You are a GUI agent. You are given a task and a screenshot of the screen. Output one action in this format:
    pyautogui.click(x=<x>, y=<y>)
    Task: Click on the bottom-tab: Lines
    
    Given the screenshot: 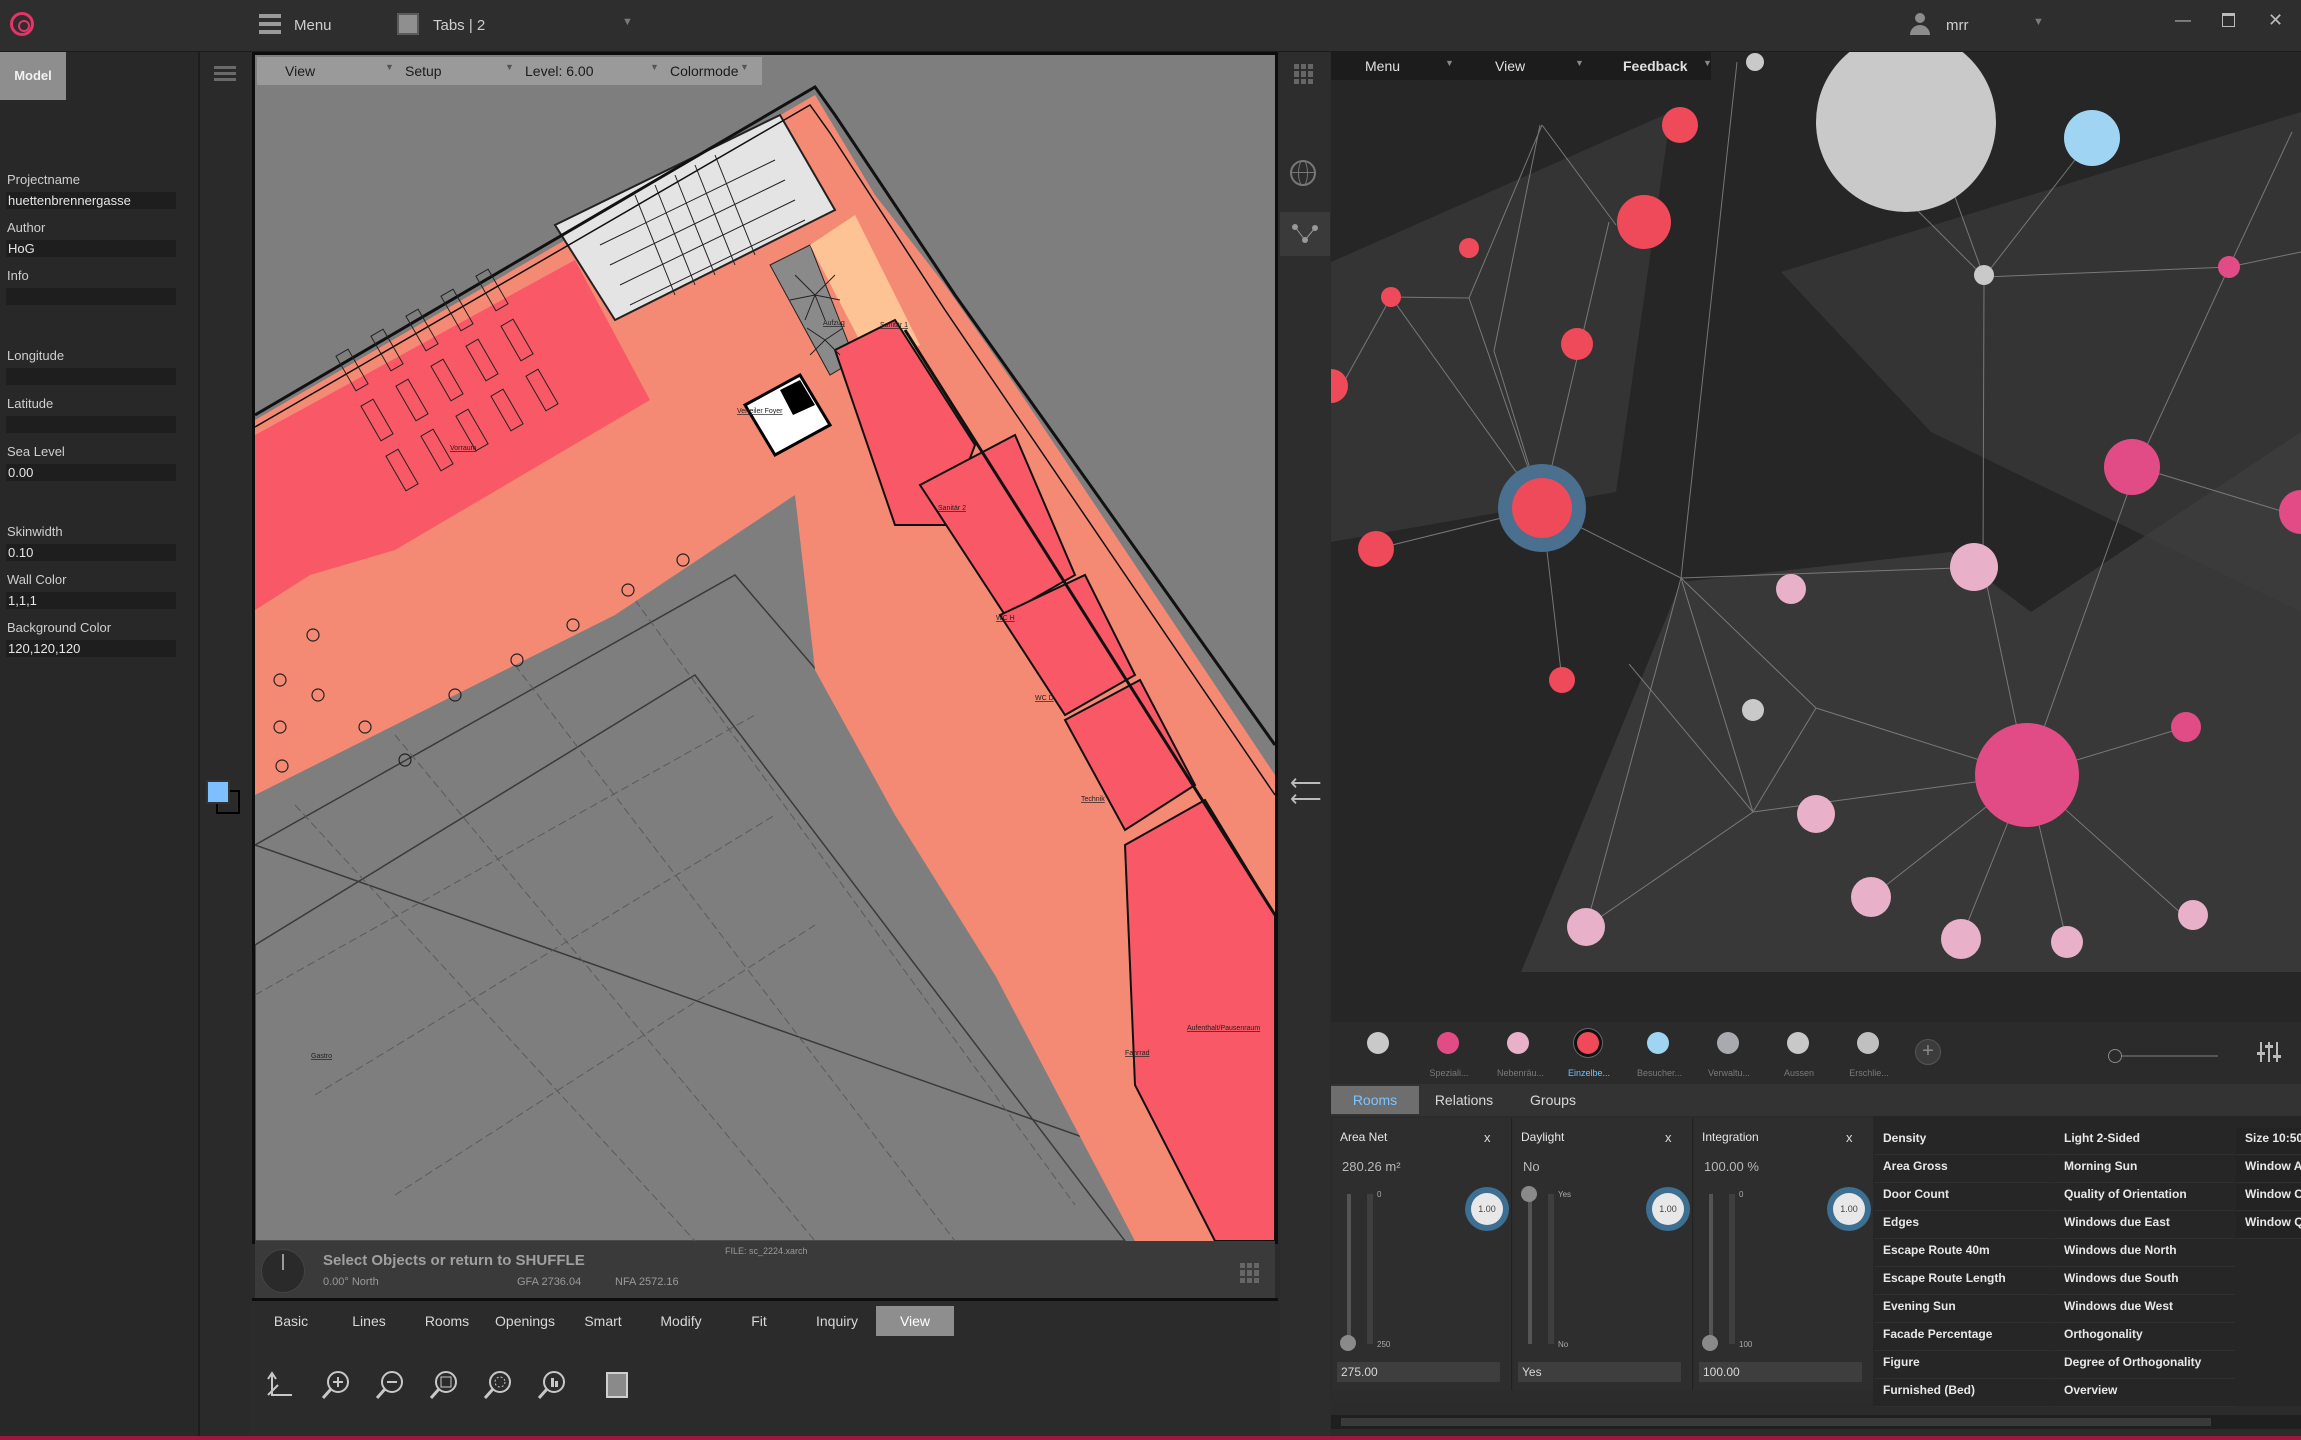 What is the action you would take?
    pyautogui.click(x=369, y=1321)
    